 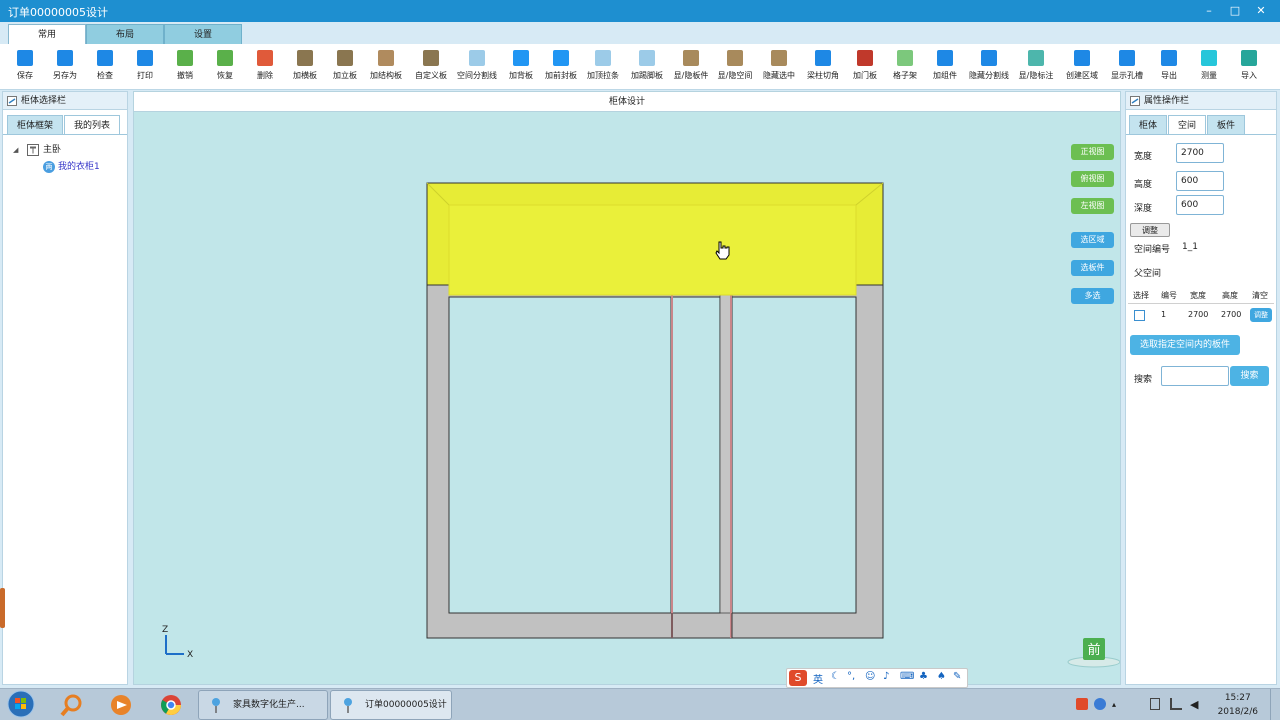 What do you see at coordinates (1238, 705) in the screenshot?
I see `system-clock: 15:27 2018/2/6` at bounding box center [1238, 705].